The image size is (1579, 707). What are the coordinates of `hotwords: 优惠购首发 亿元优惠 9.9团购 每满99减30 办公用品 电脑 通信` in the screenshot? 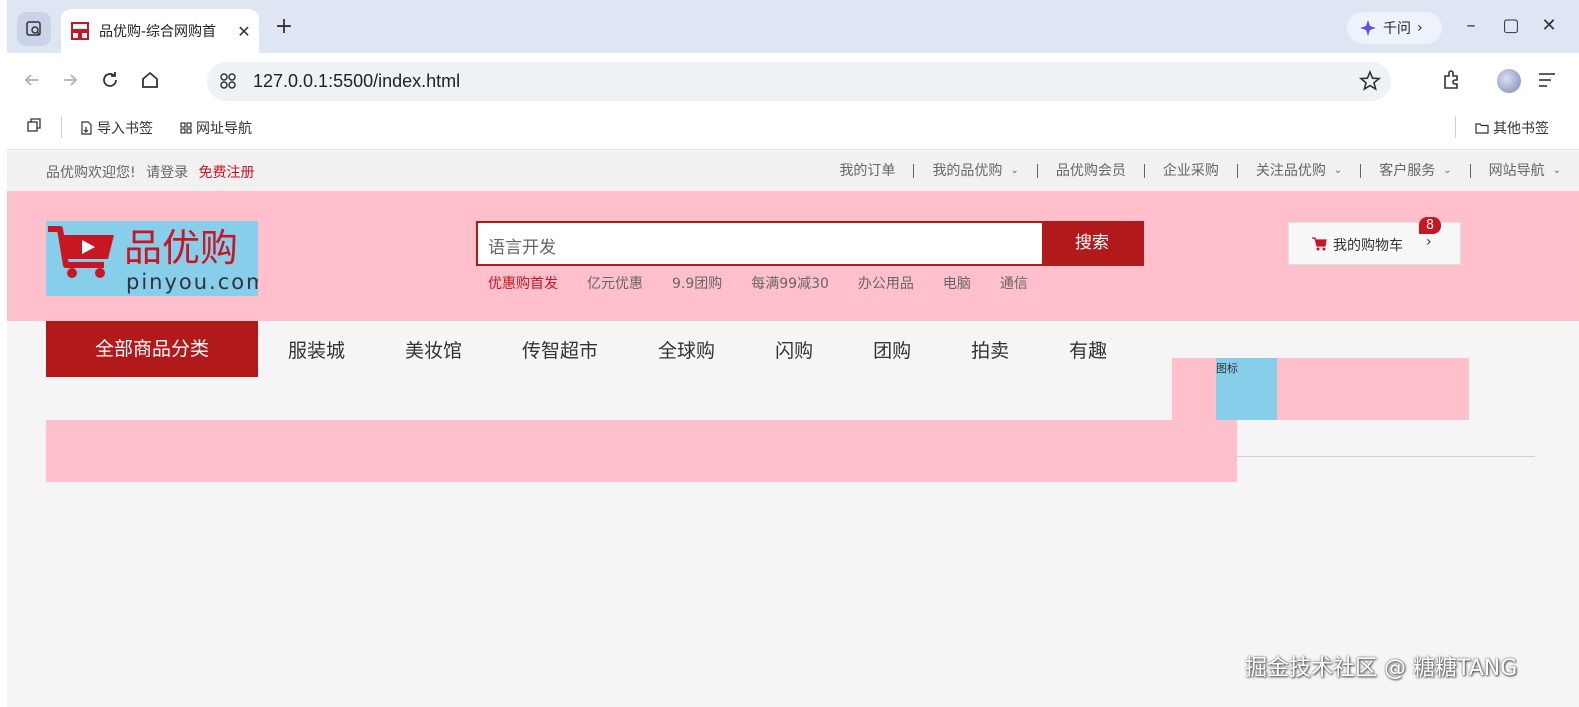 It's located at (772, 283).